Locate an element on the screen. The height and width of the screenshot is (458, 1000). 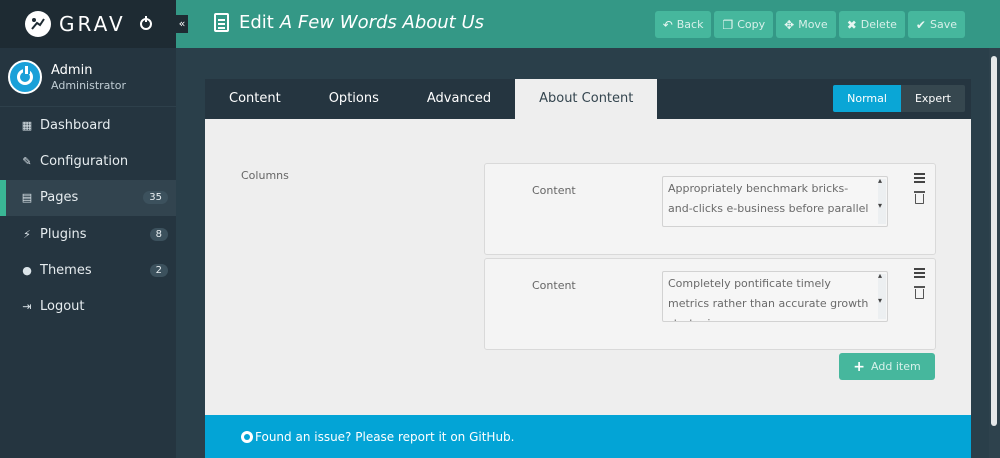
back-button-label: Back is located at coordinates (690, 24).